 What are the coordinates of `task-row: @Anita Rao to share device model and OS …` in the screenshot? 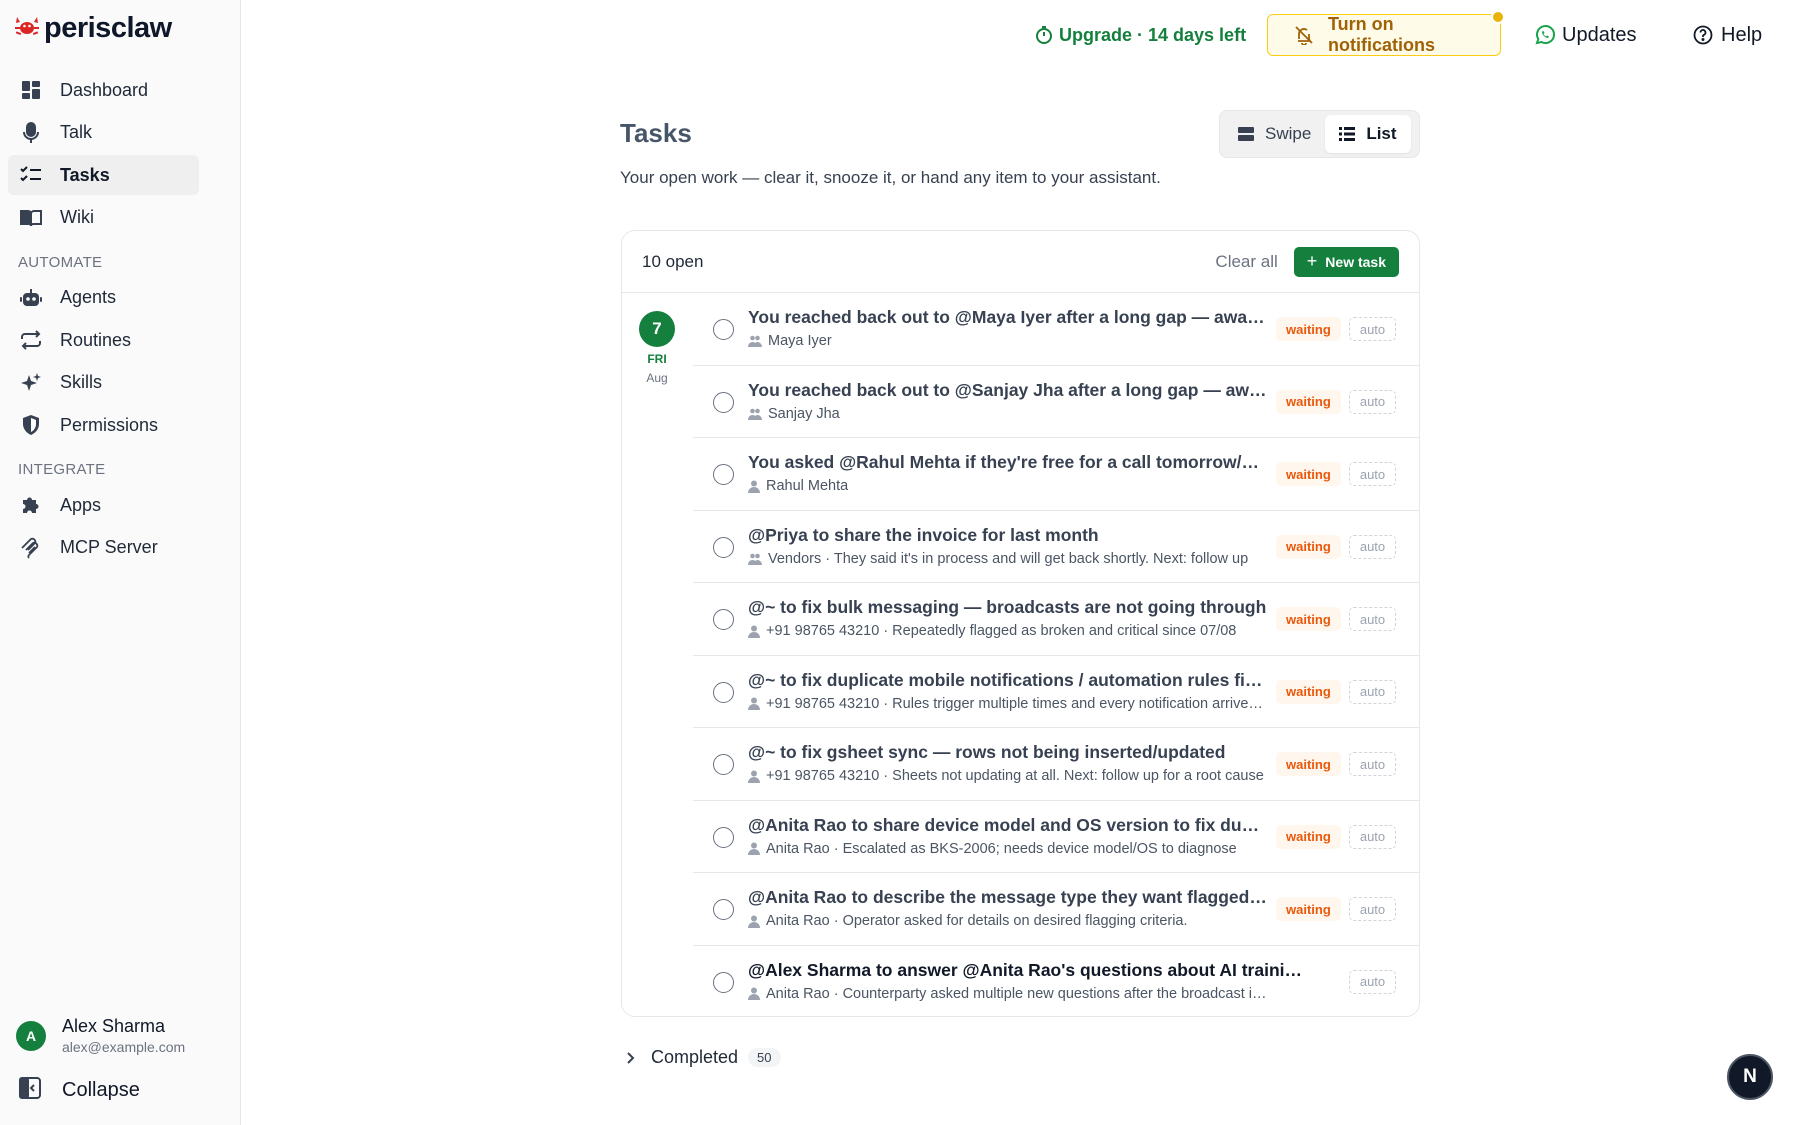 It's located at (1056, 837).